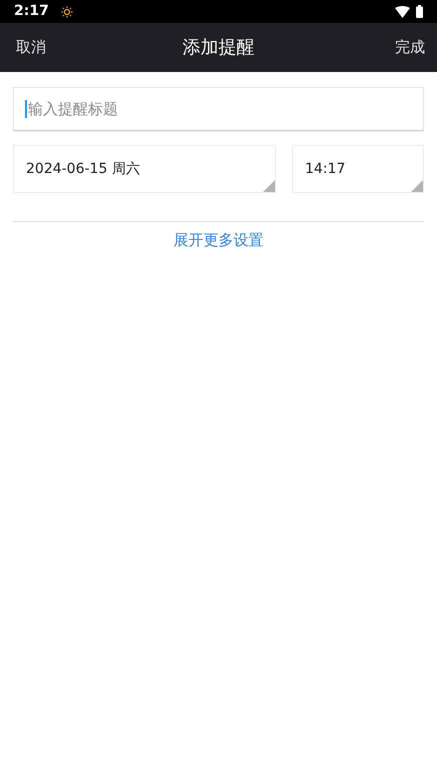 The image size is (437, 778). Describe the element at coordinates (66, 12) in the screenshot. I see `sun-icon` at that location.